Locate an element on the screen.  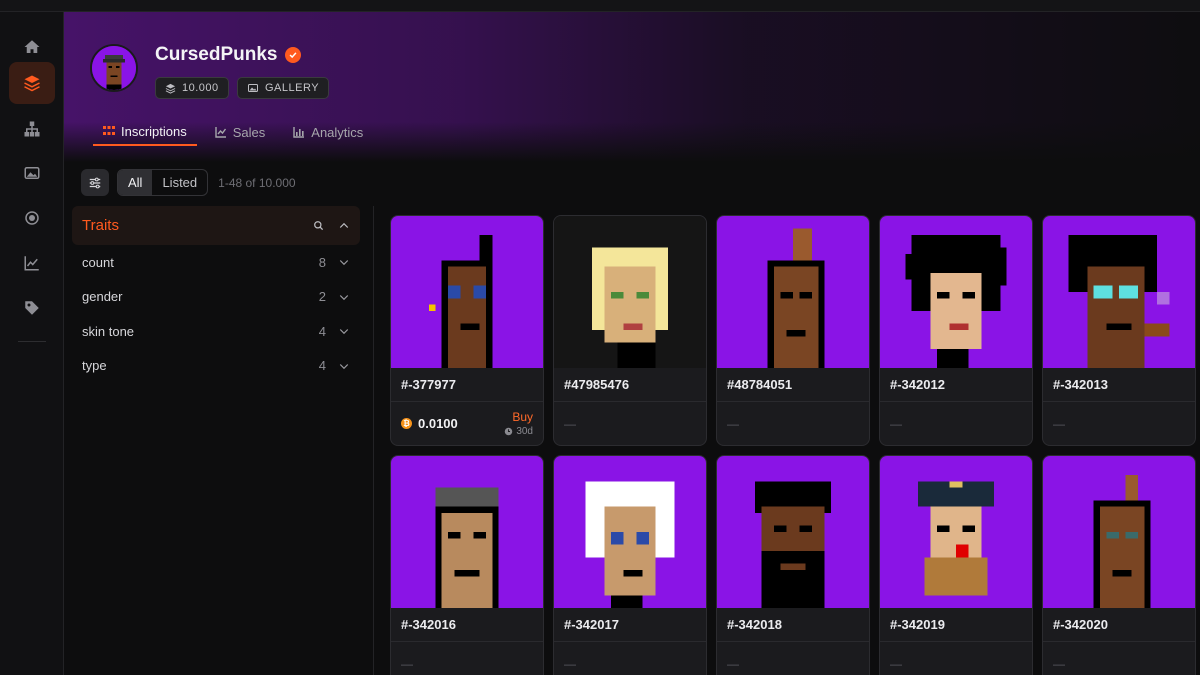
tab-analytics: Analytics is located at coordinates (328, 132).